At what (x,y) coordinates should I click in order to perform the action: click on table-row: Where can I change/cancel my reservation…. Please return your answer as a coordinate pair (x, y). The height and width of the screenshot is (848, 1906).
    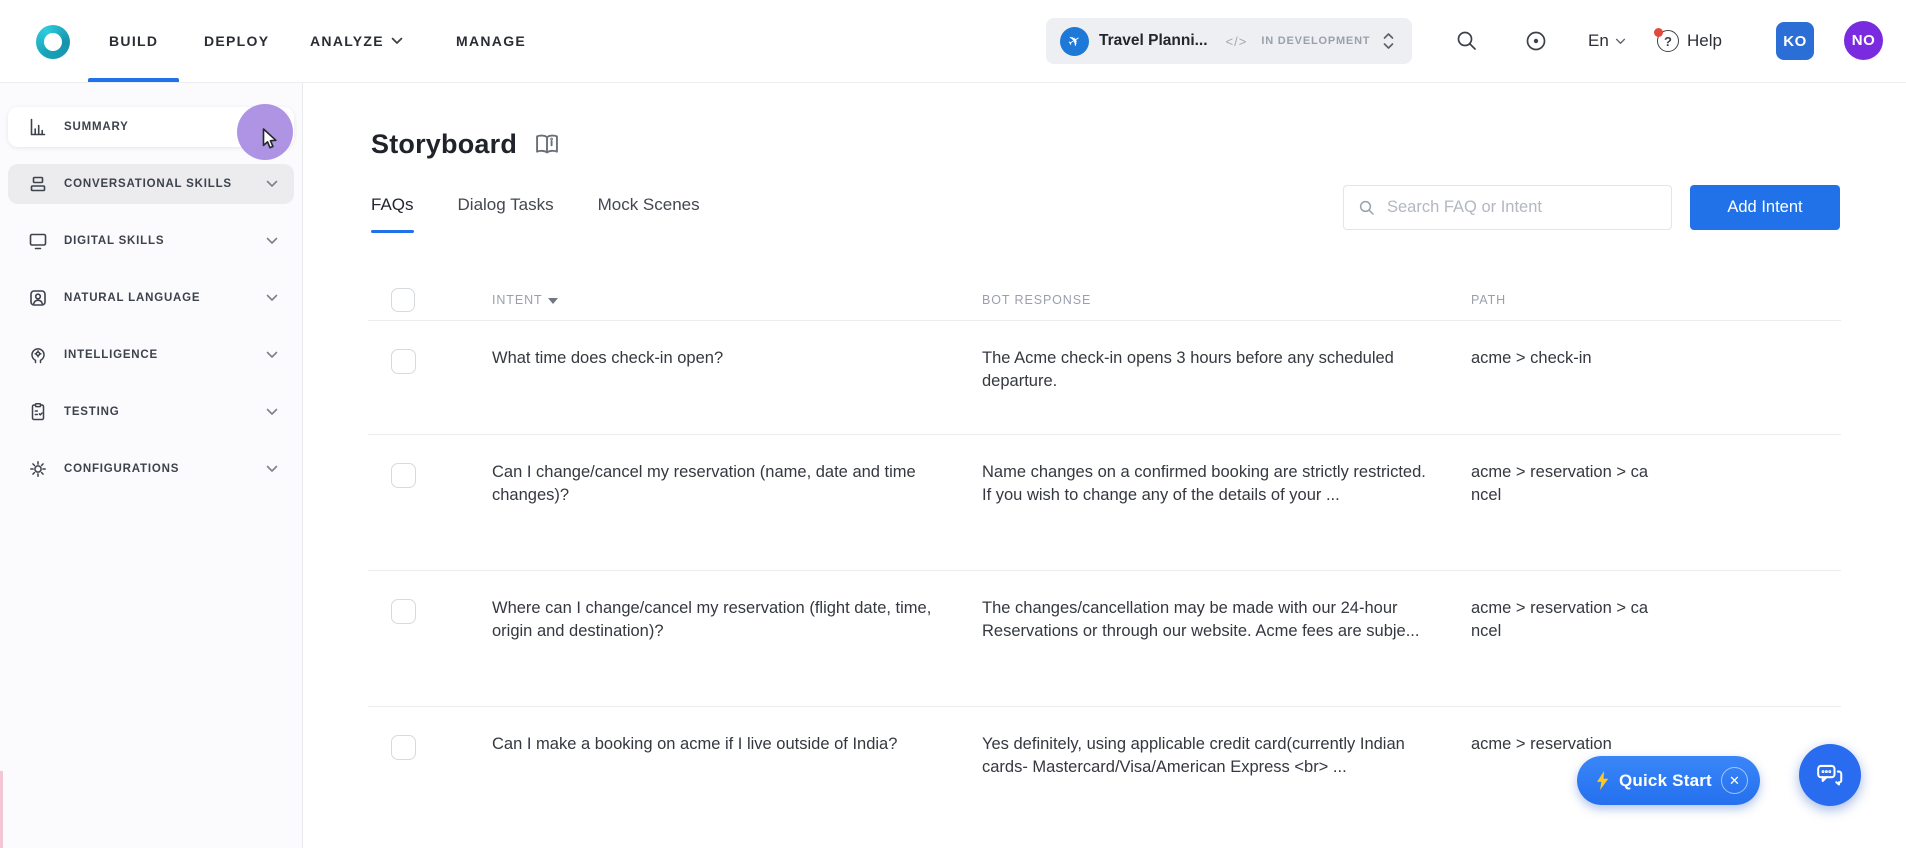
    Looking at the image, I should click on (1104, 638).